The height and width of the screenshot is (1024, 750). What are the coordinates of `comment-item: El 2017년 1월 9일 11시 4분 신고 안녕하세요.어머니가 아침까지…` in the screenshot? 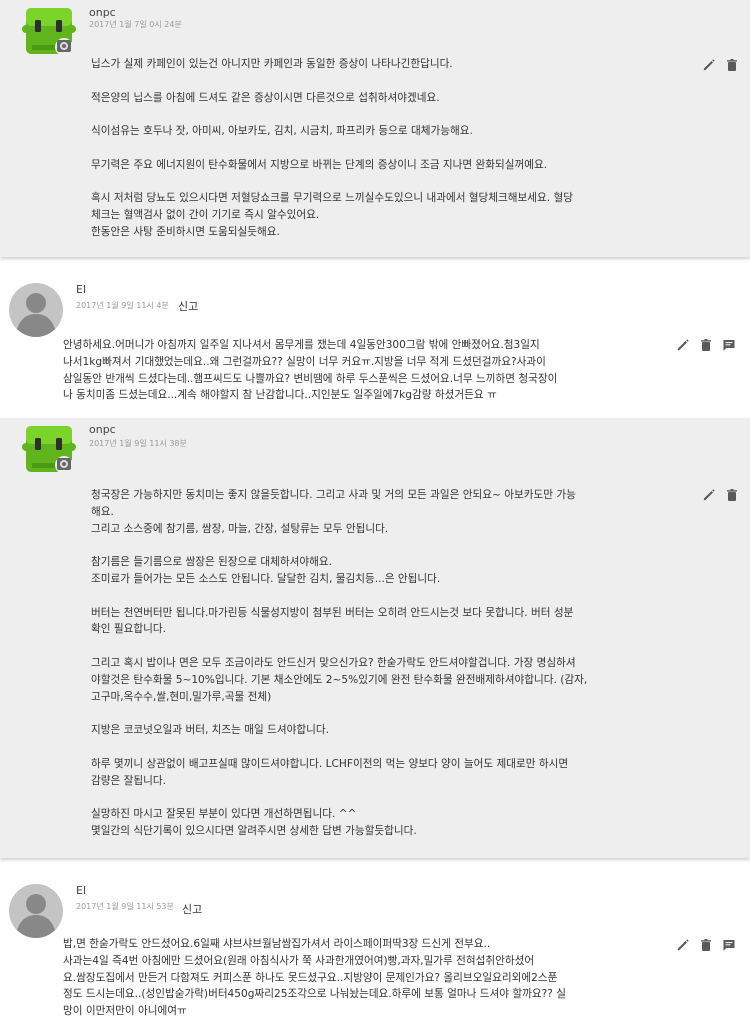 It's located at (375, 342).